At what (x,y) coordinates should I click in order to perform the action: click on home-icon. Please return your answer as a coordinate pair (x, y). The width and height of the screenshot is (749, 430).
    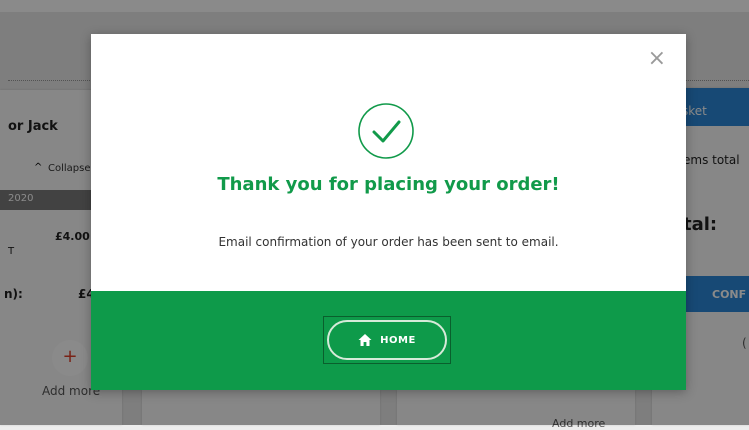
    Looking at the image, I should click on (365, 340).